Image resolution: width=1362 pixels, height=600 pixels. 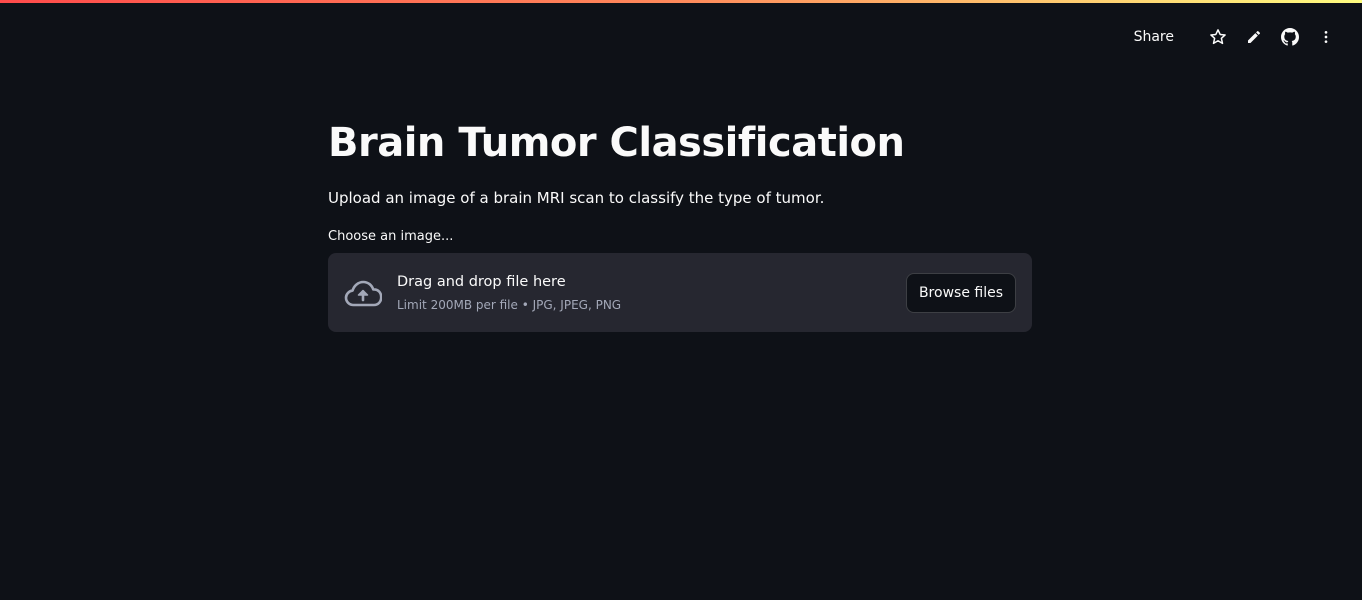 I want to click on browse-files-button: Browse files, so click(x=960, y=292).